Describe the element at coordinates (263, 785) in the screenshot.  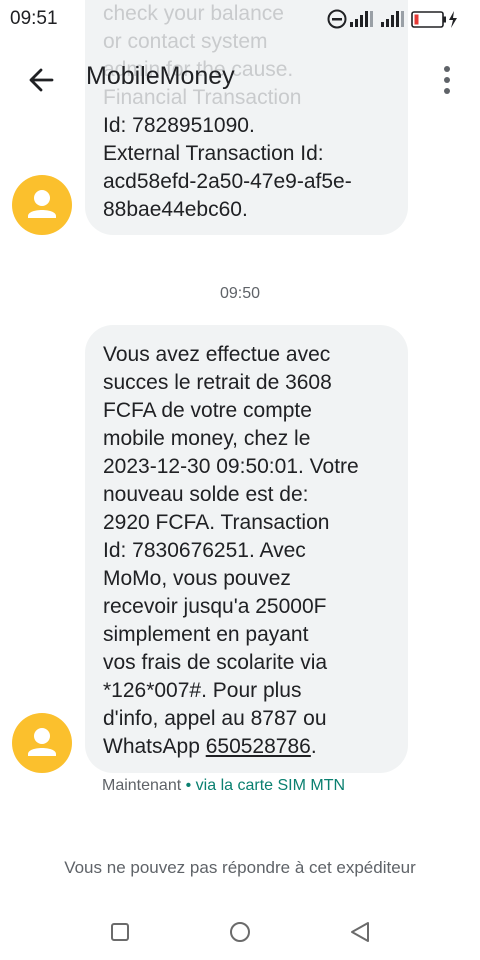
I see `sim-label: • via la carte SIM MTN` at that location.